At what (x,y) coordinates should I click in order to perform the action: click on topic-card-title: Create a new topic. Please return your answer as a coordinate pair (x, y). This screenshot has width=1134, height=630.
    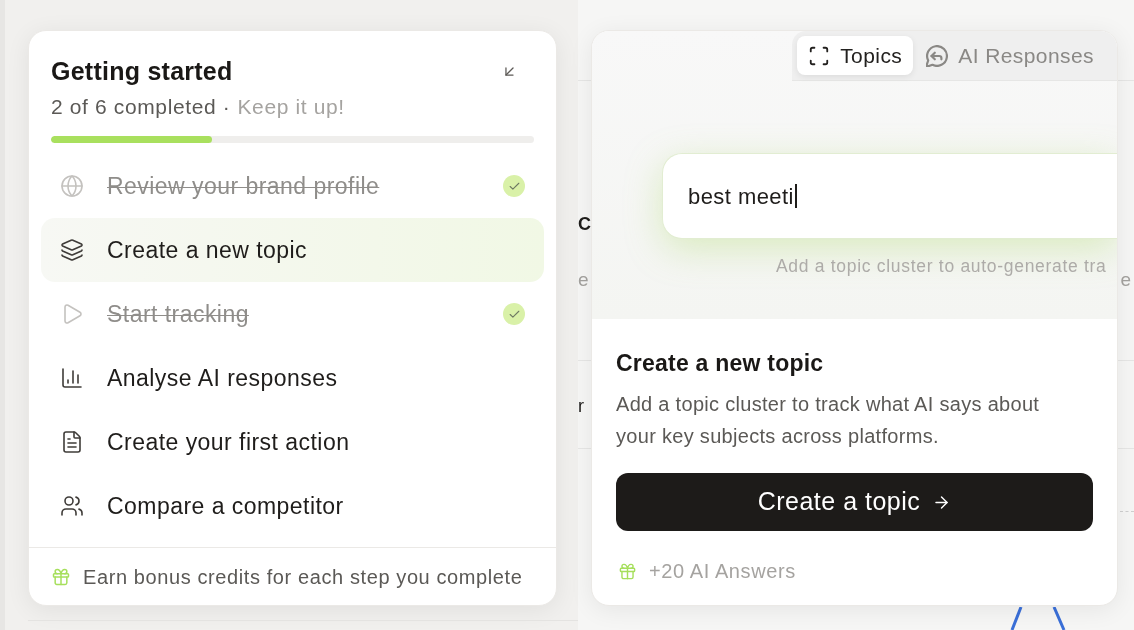
    Looking at the image, I should click on (720, 363).